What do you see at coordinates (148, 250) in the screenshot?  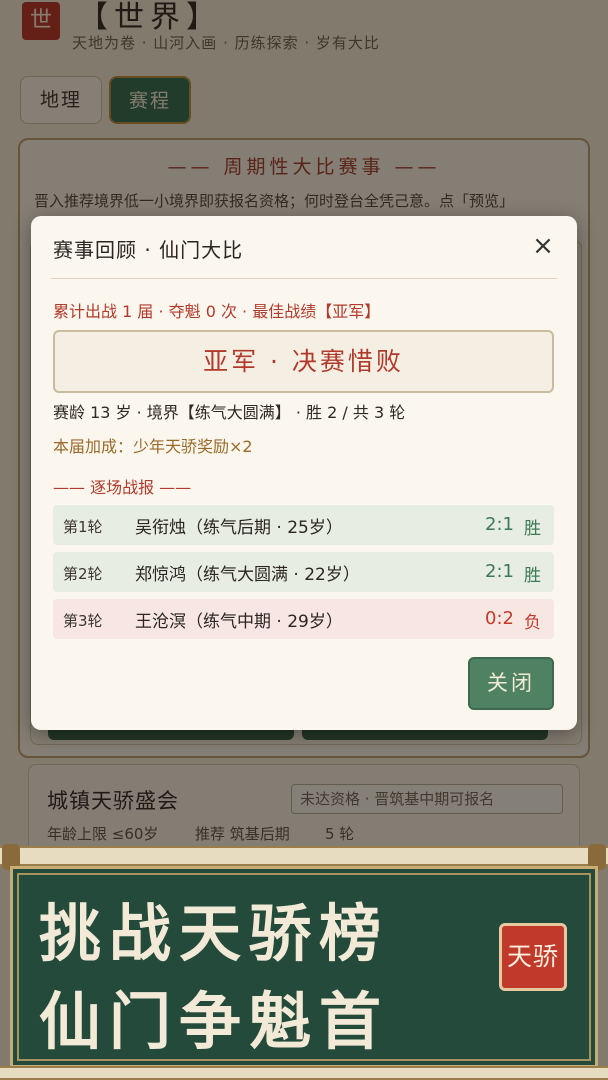 I see `dialog-title: 赛事回顾 · 仙门大比` at bounding box center [148, 250].